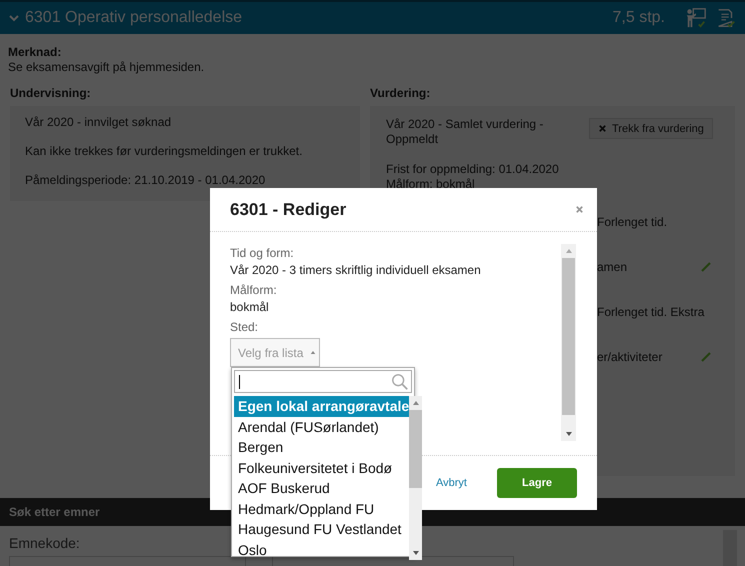 The width and height of the screenshot is (745, 566). Describe the element at coordinates (250, 307) in the screenshot. I see `field-value: bokmål` at that location.